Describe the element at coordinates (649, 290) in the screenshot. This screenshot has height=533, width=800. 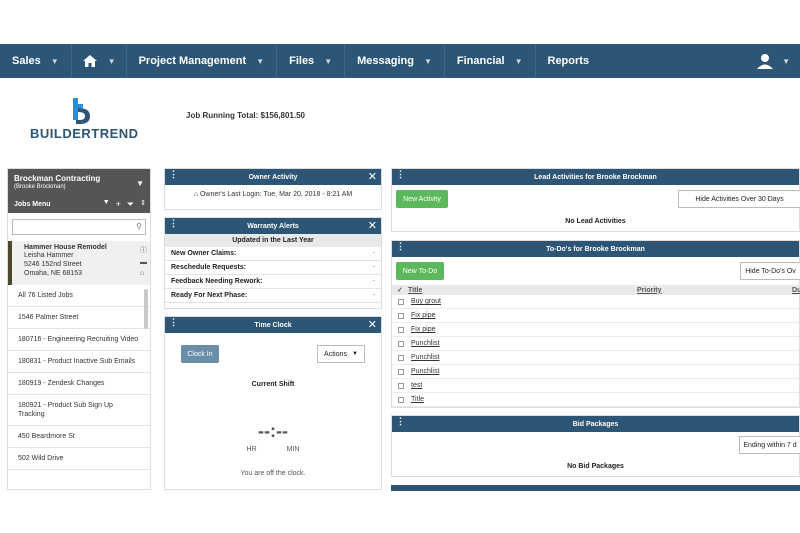
I see `col-priority: Priority` at that location.